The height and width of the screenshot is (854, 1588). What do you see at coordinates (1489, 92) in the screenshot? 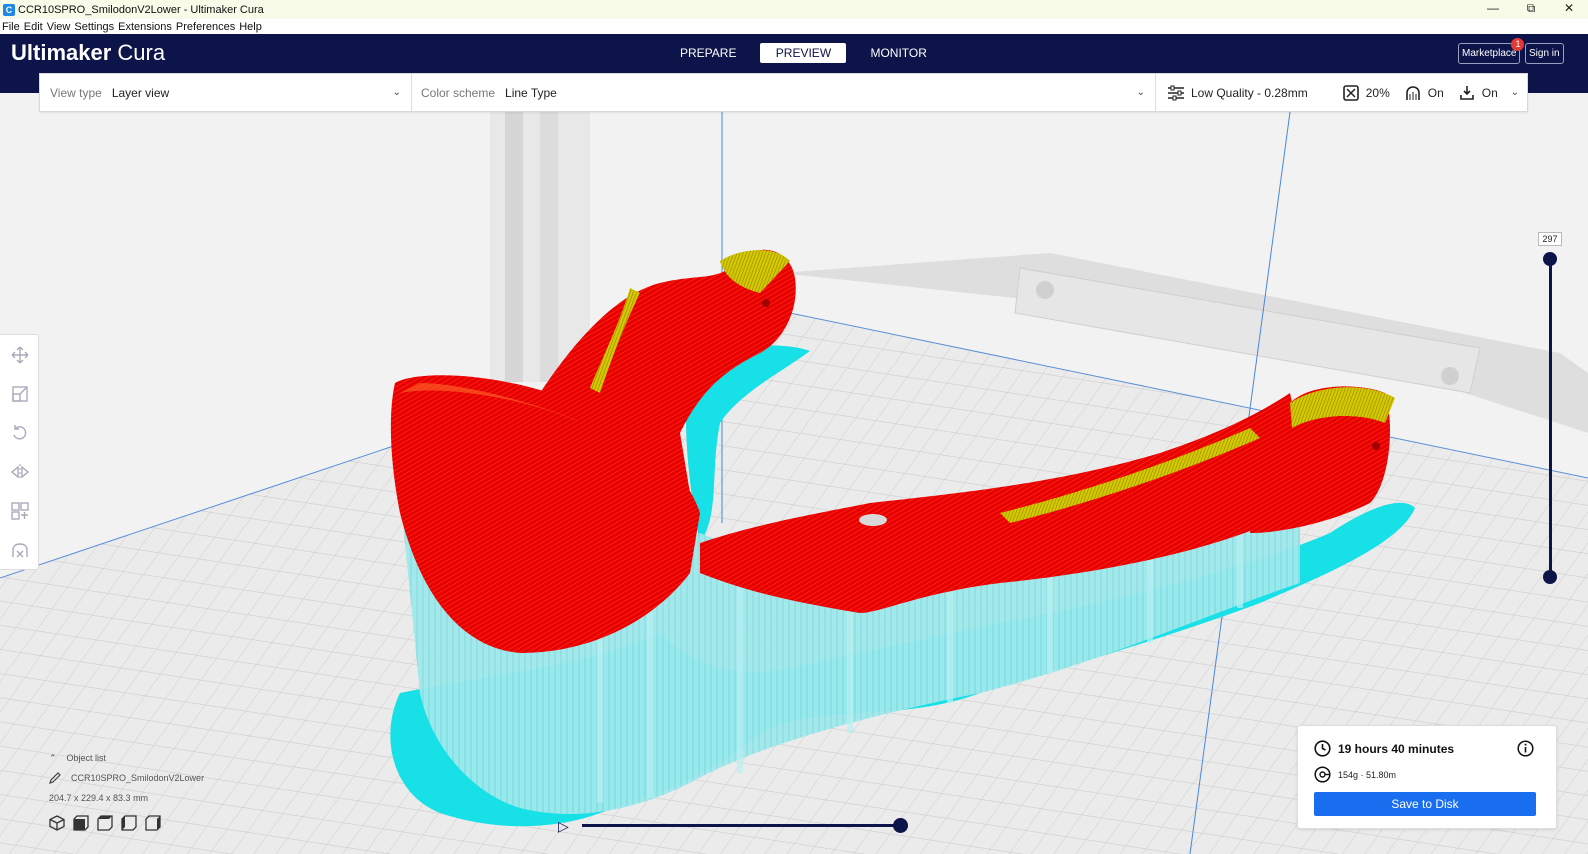
I see `adhesion-value: On` at bounding box center [1489, 92].